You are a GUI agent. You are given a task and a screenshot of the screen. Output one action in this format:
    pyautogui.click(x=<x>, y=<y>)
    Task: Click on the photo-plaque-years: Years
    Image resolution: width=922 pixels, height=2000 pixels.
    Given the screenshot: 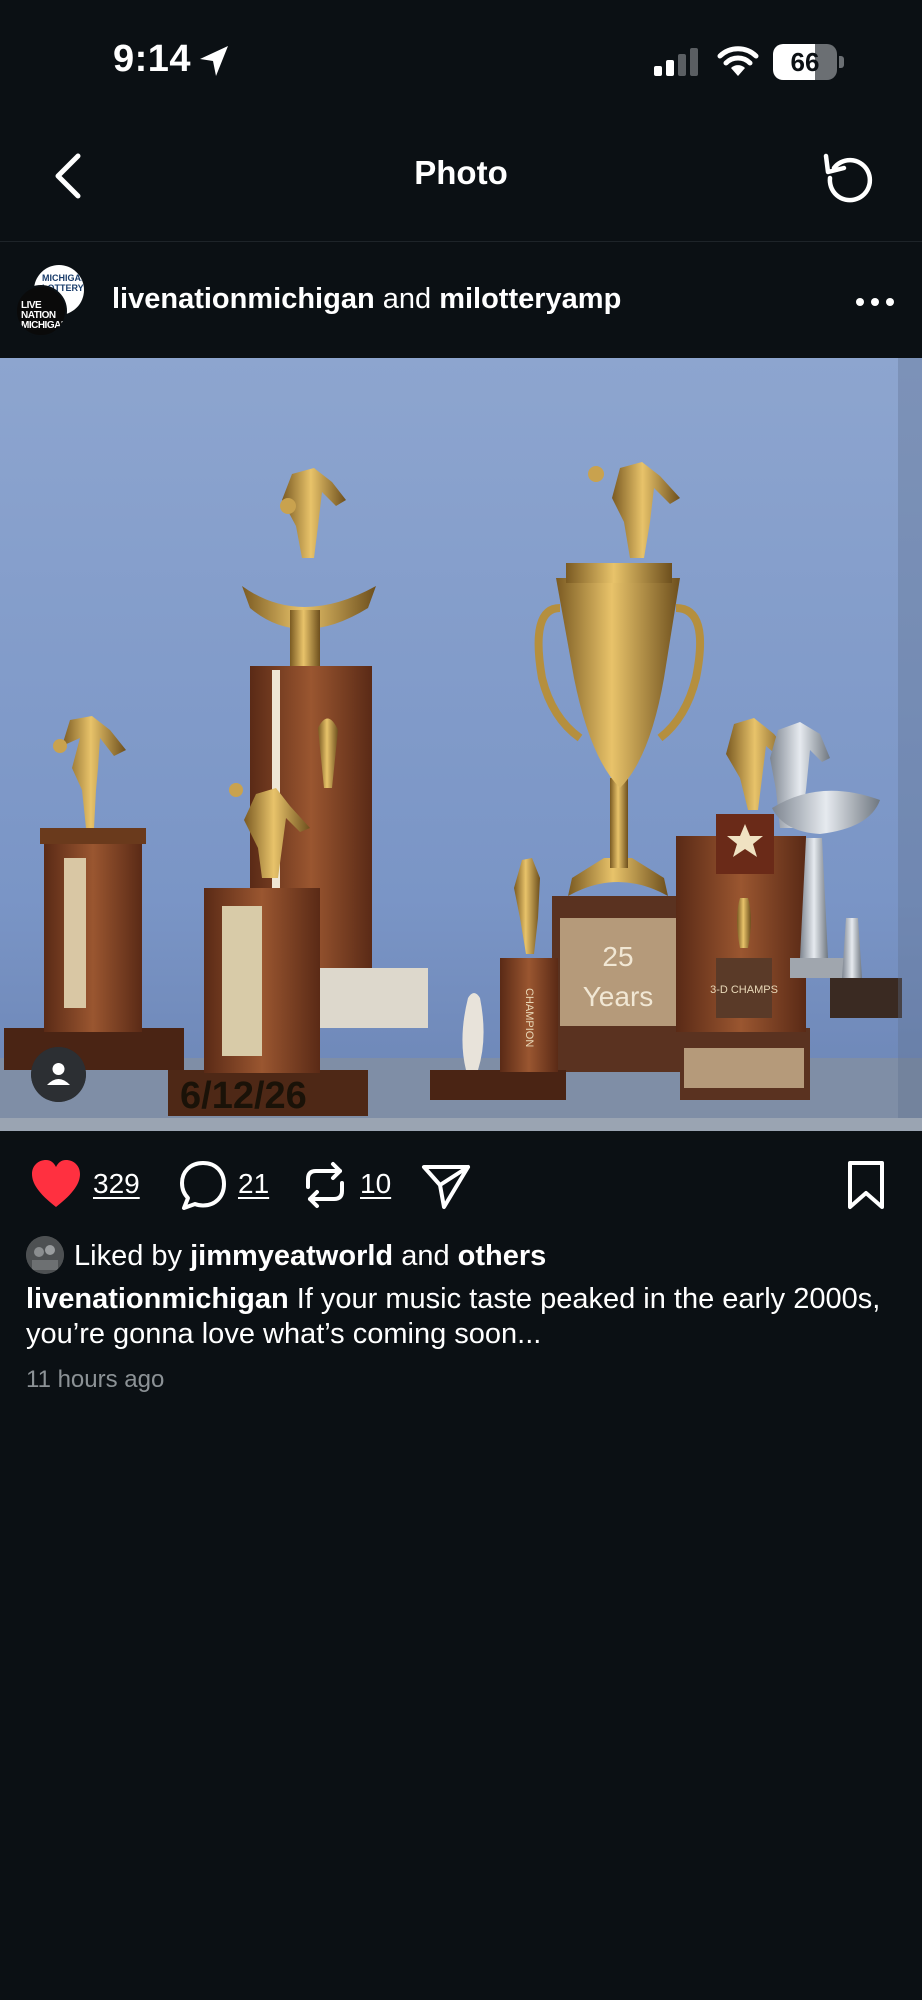 What is the action you would take?
    pyautogui.click(x=618, y=996)
    